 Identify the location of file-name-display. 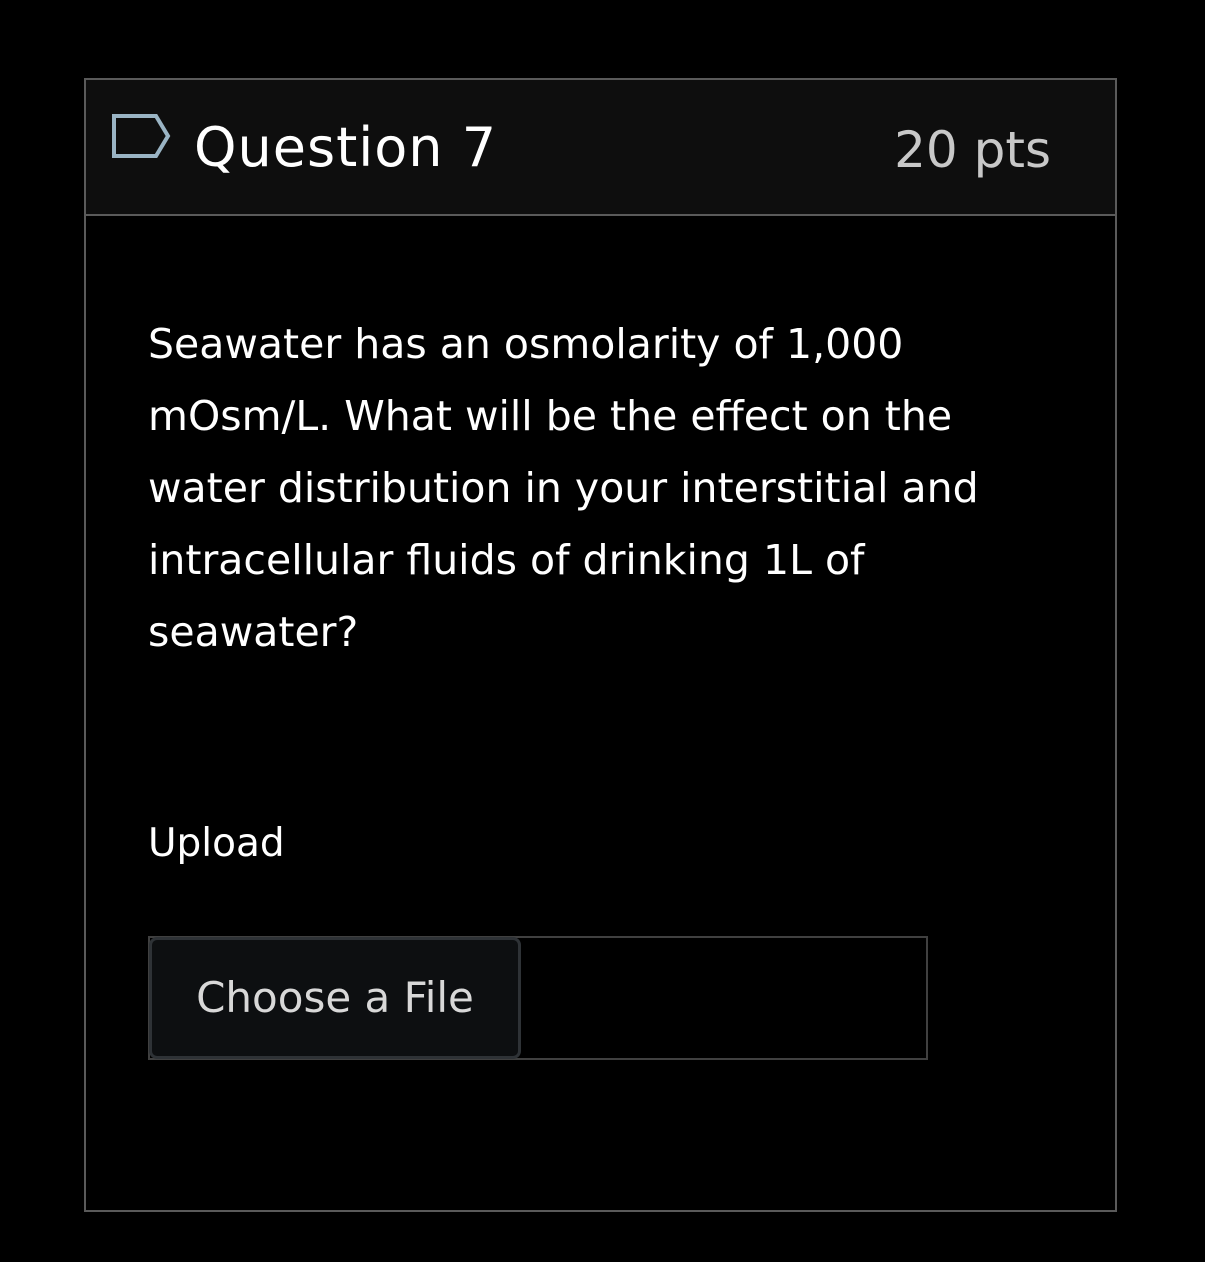
(724, 998).